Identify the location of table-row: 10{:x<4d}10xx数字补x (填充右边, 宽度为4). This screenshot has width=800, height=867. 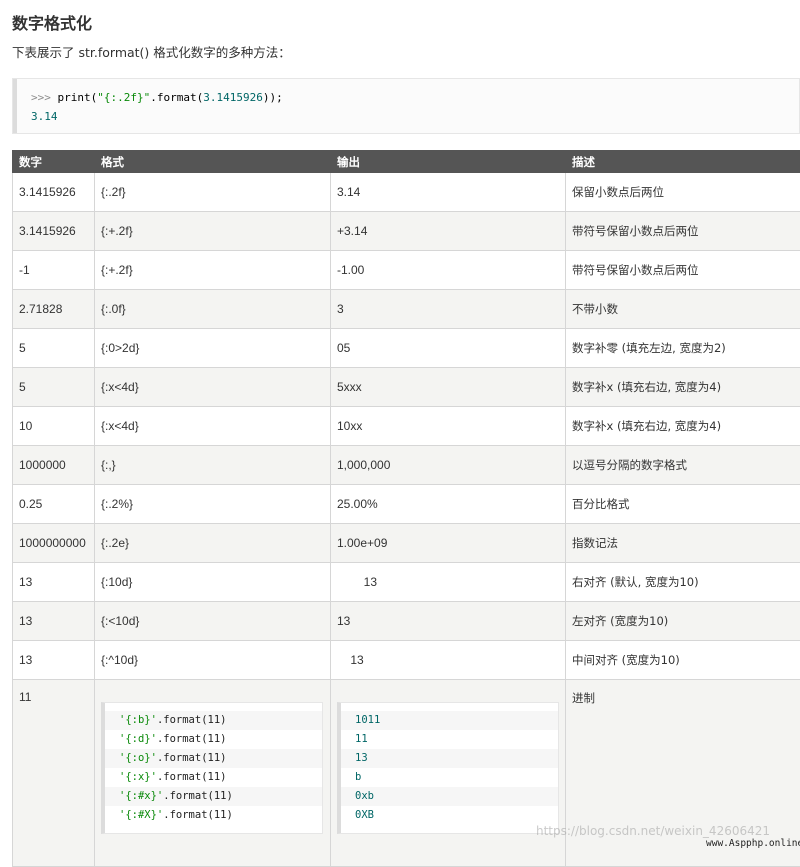
(406, 426).